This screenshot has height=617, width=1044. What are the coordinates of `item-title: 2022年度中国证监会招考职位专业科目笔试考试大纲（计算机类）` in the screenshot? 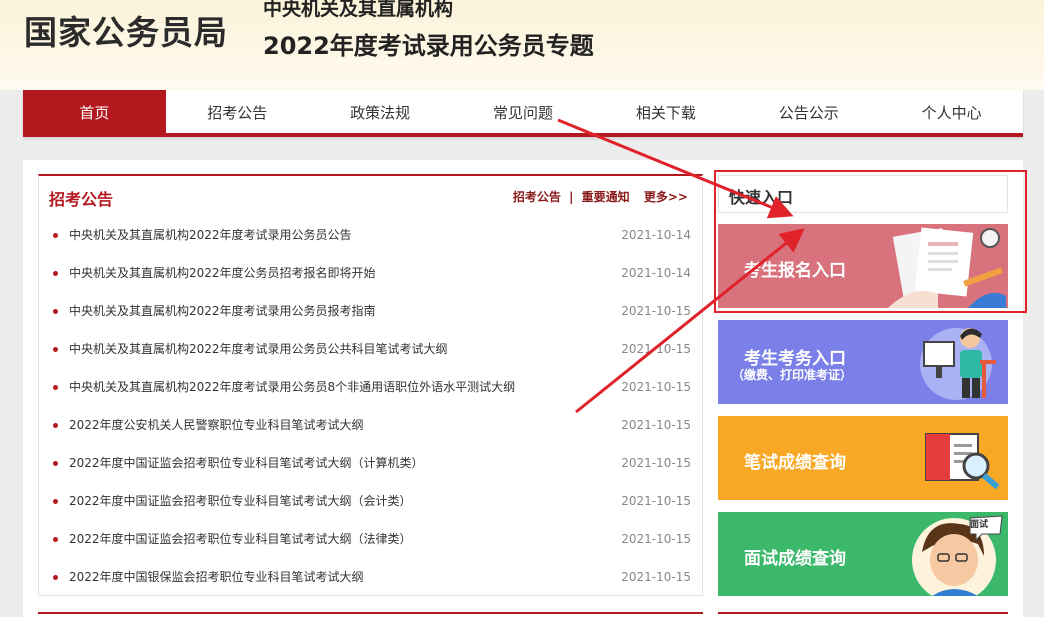 It's located at (246, 463).